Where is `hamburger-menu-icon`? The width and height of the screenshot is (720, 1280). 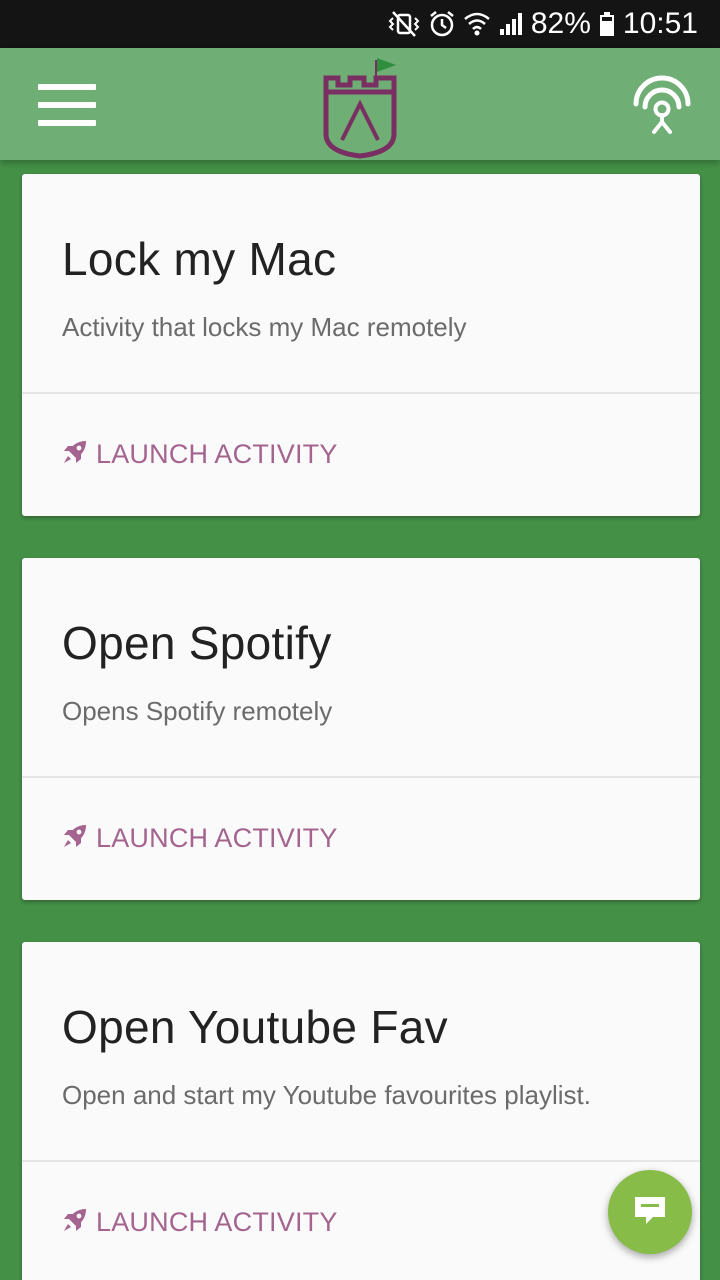 hamburger-menu-icon is located at coordinates (68, 105).